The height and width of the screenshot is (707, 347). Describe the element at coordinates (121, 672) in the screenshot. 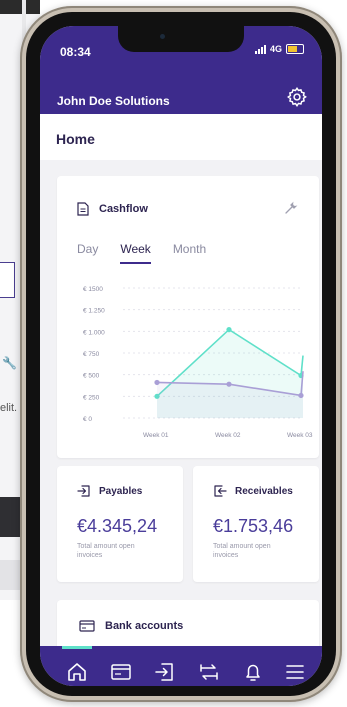

I see `invoices-icon` at that location.